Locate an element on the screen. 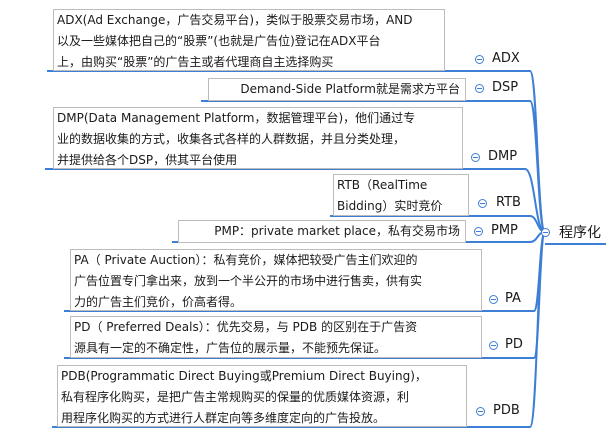 The height and width of the screenshot is (437, 609). topic-rtb: RTB is located at coordinates (508, 203).